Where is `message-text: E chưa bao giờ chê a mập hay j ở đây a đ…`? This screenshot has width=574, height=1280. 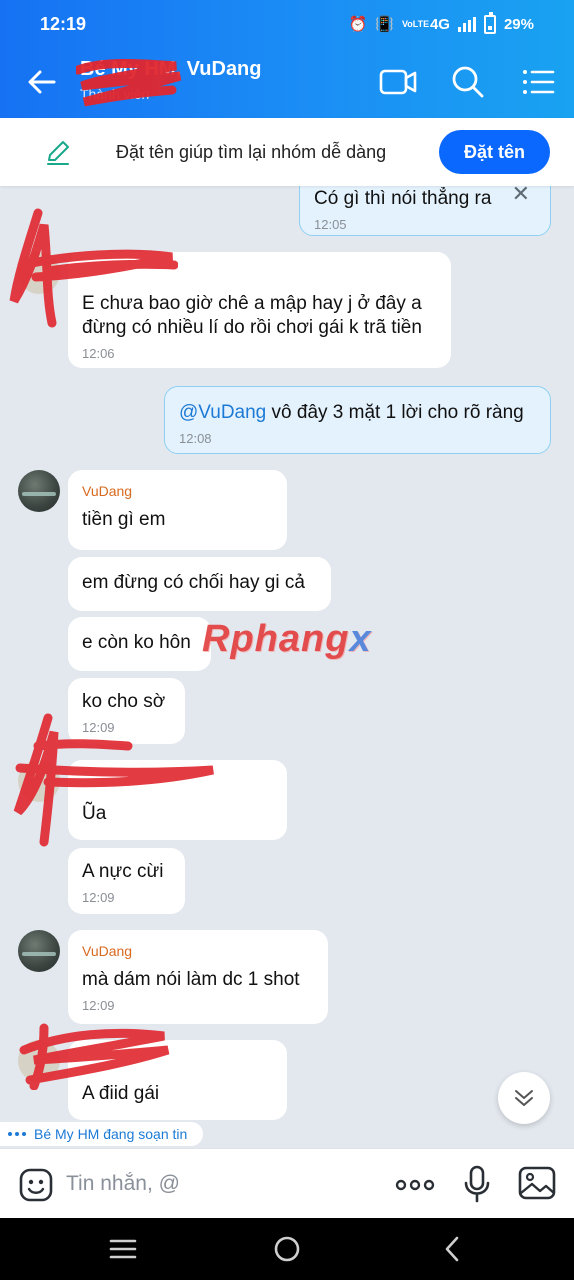 message-text: E chưa bao giờ chê a mập hay j ở đây a đ… is located at coordinates (252, 315).